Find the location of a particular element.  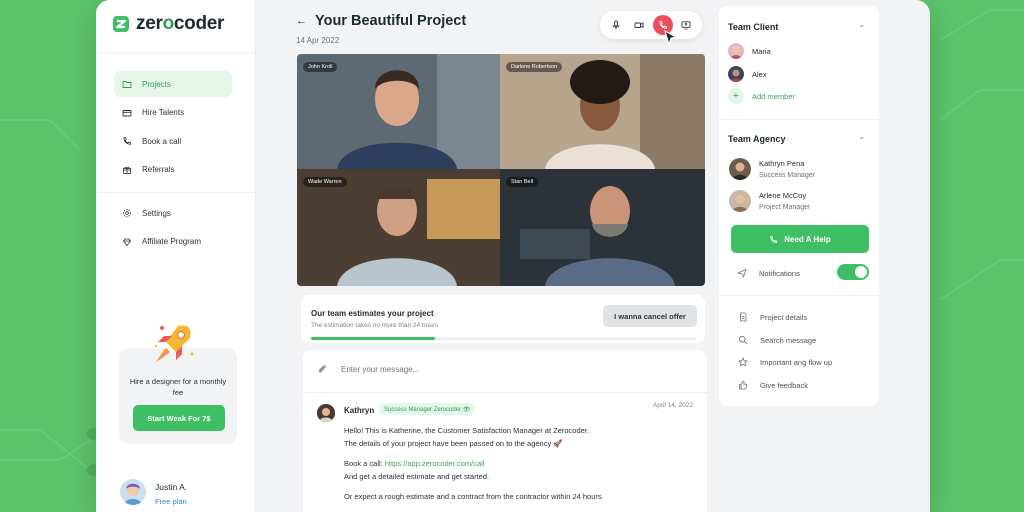

participant-name: Stan Bell is located at coordinates (522, 182).